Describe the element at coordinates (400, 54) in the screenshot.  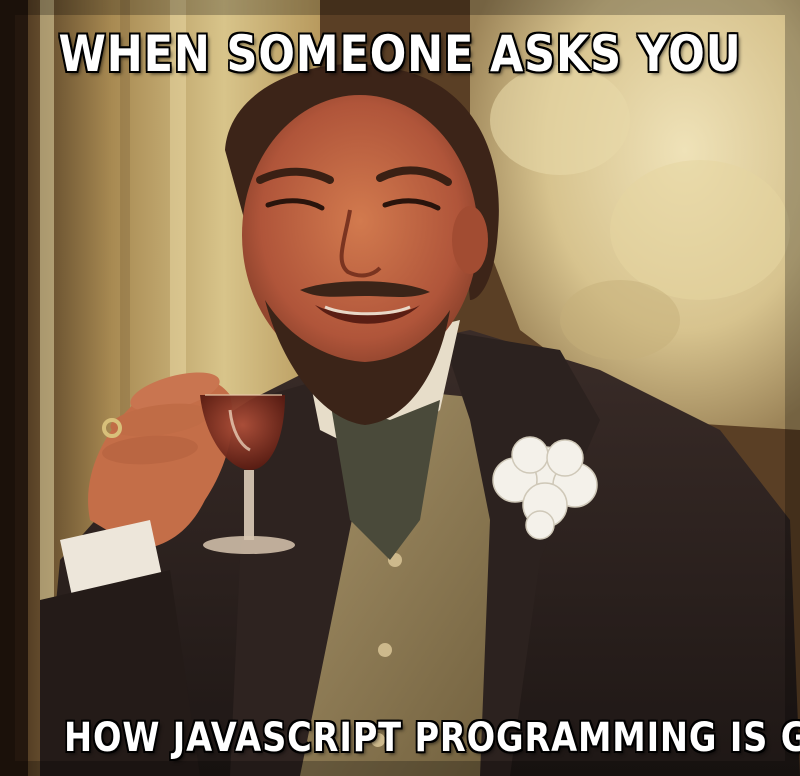
I see `meme-top-caption: WHEN SOMEONE ASKS YOU` at that location.